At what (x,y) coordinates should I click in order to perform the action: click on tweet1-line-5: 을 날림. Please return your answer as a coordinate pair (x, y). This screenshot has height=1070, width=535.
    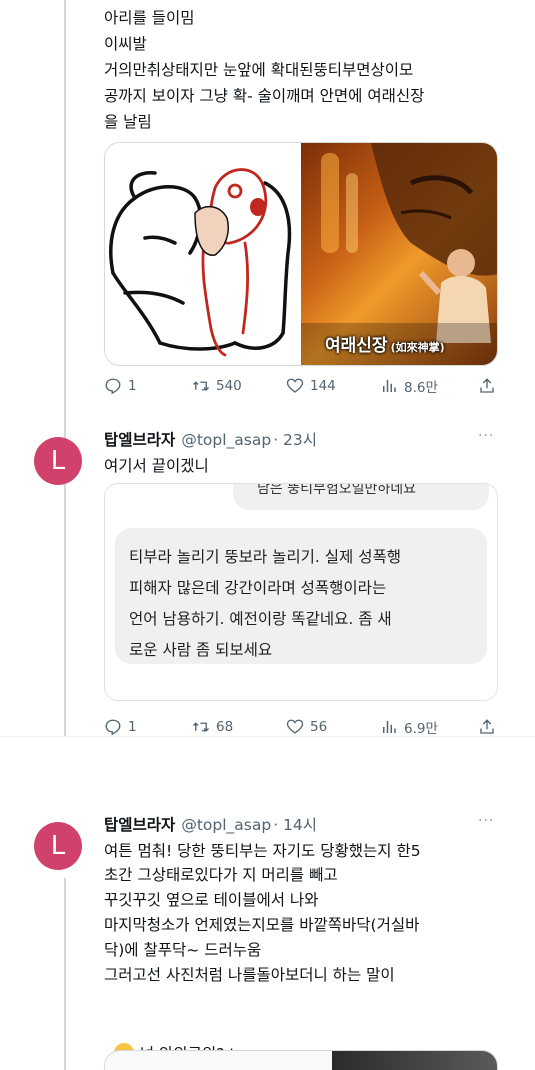
    Looking at the image, I should click on (128, 122).